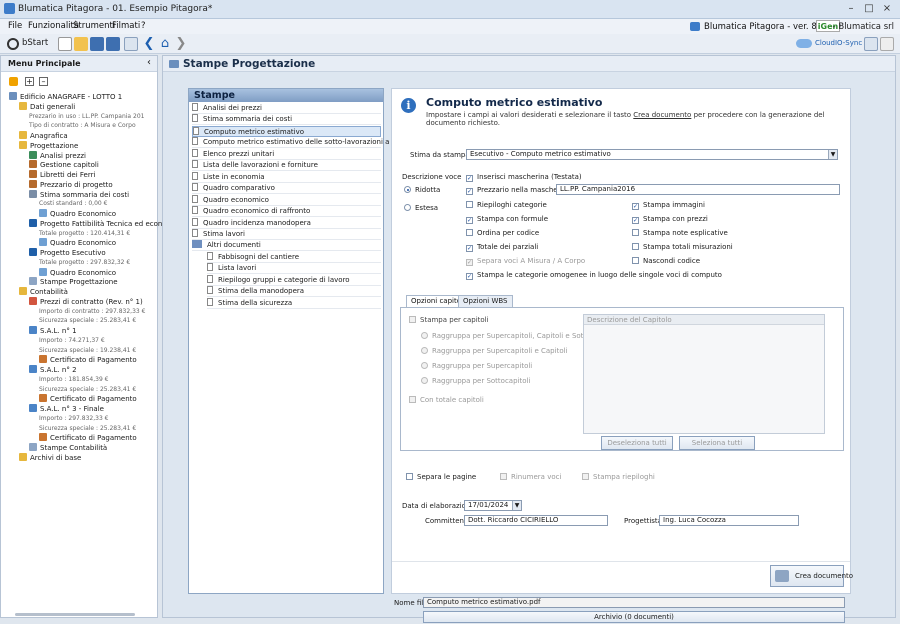  What do you see at coordinates (43, 135) in the screenshot?
I see `tree-item: Anagrafica` at bounding box center [43, 135].